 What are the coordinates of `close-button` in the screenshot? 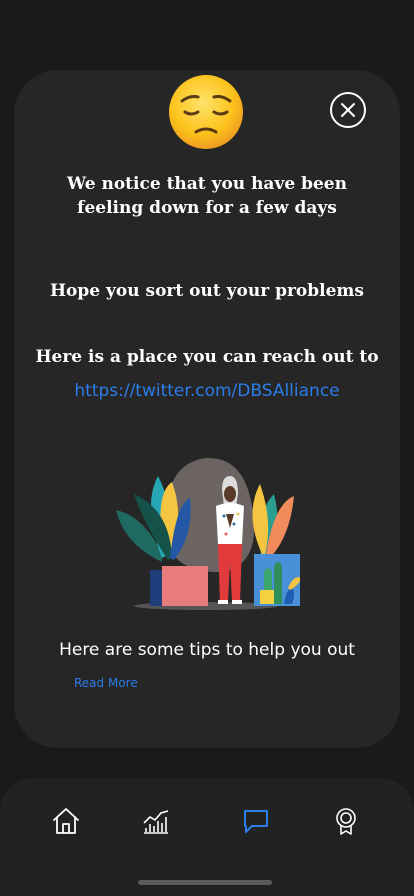 It's located at (348, 110).